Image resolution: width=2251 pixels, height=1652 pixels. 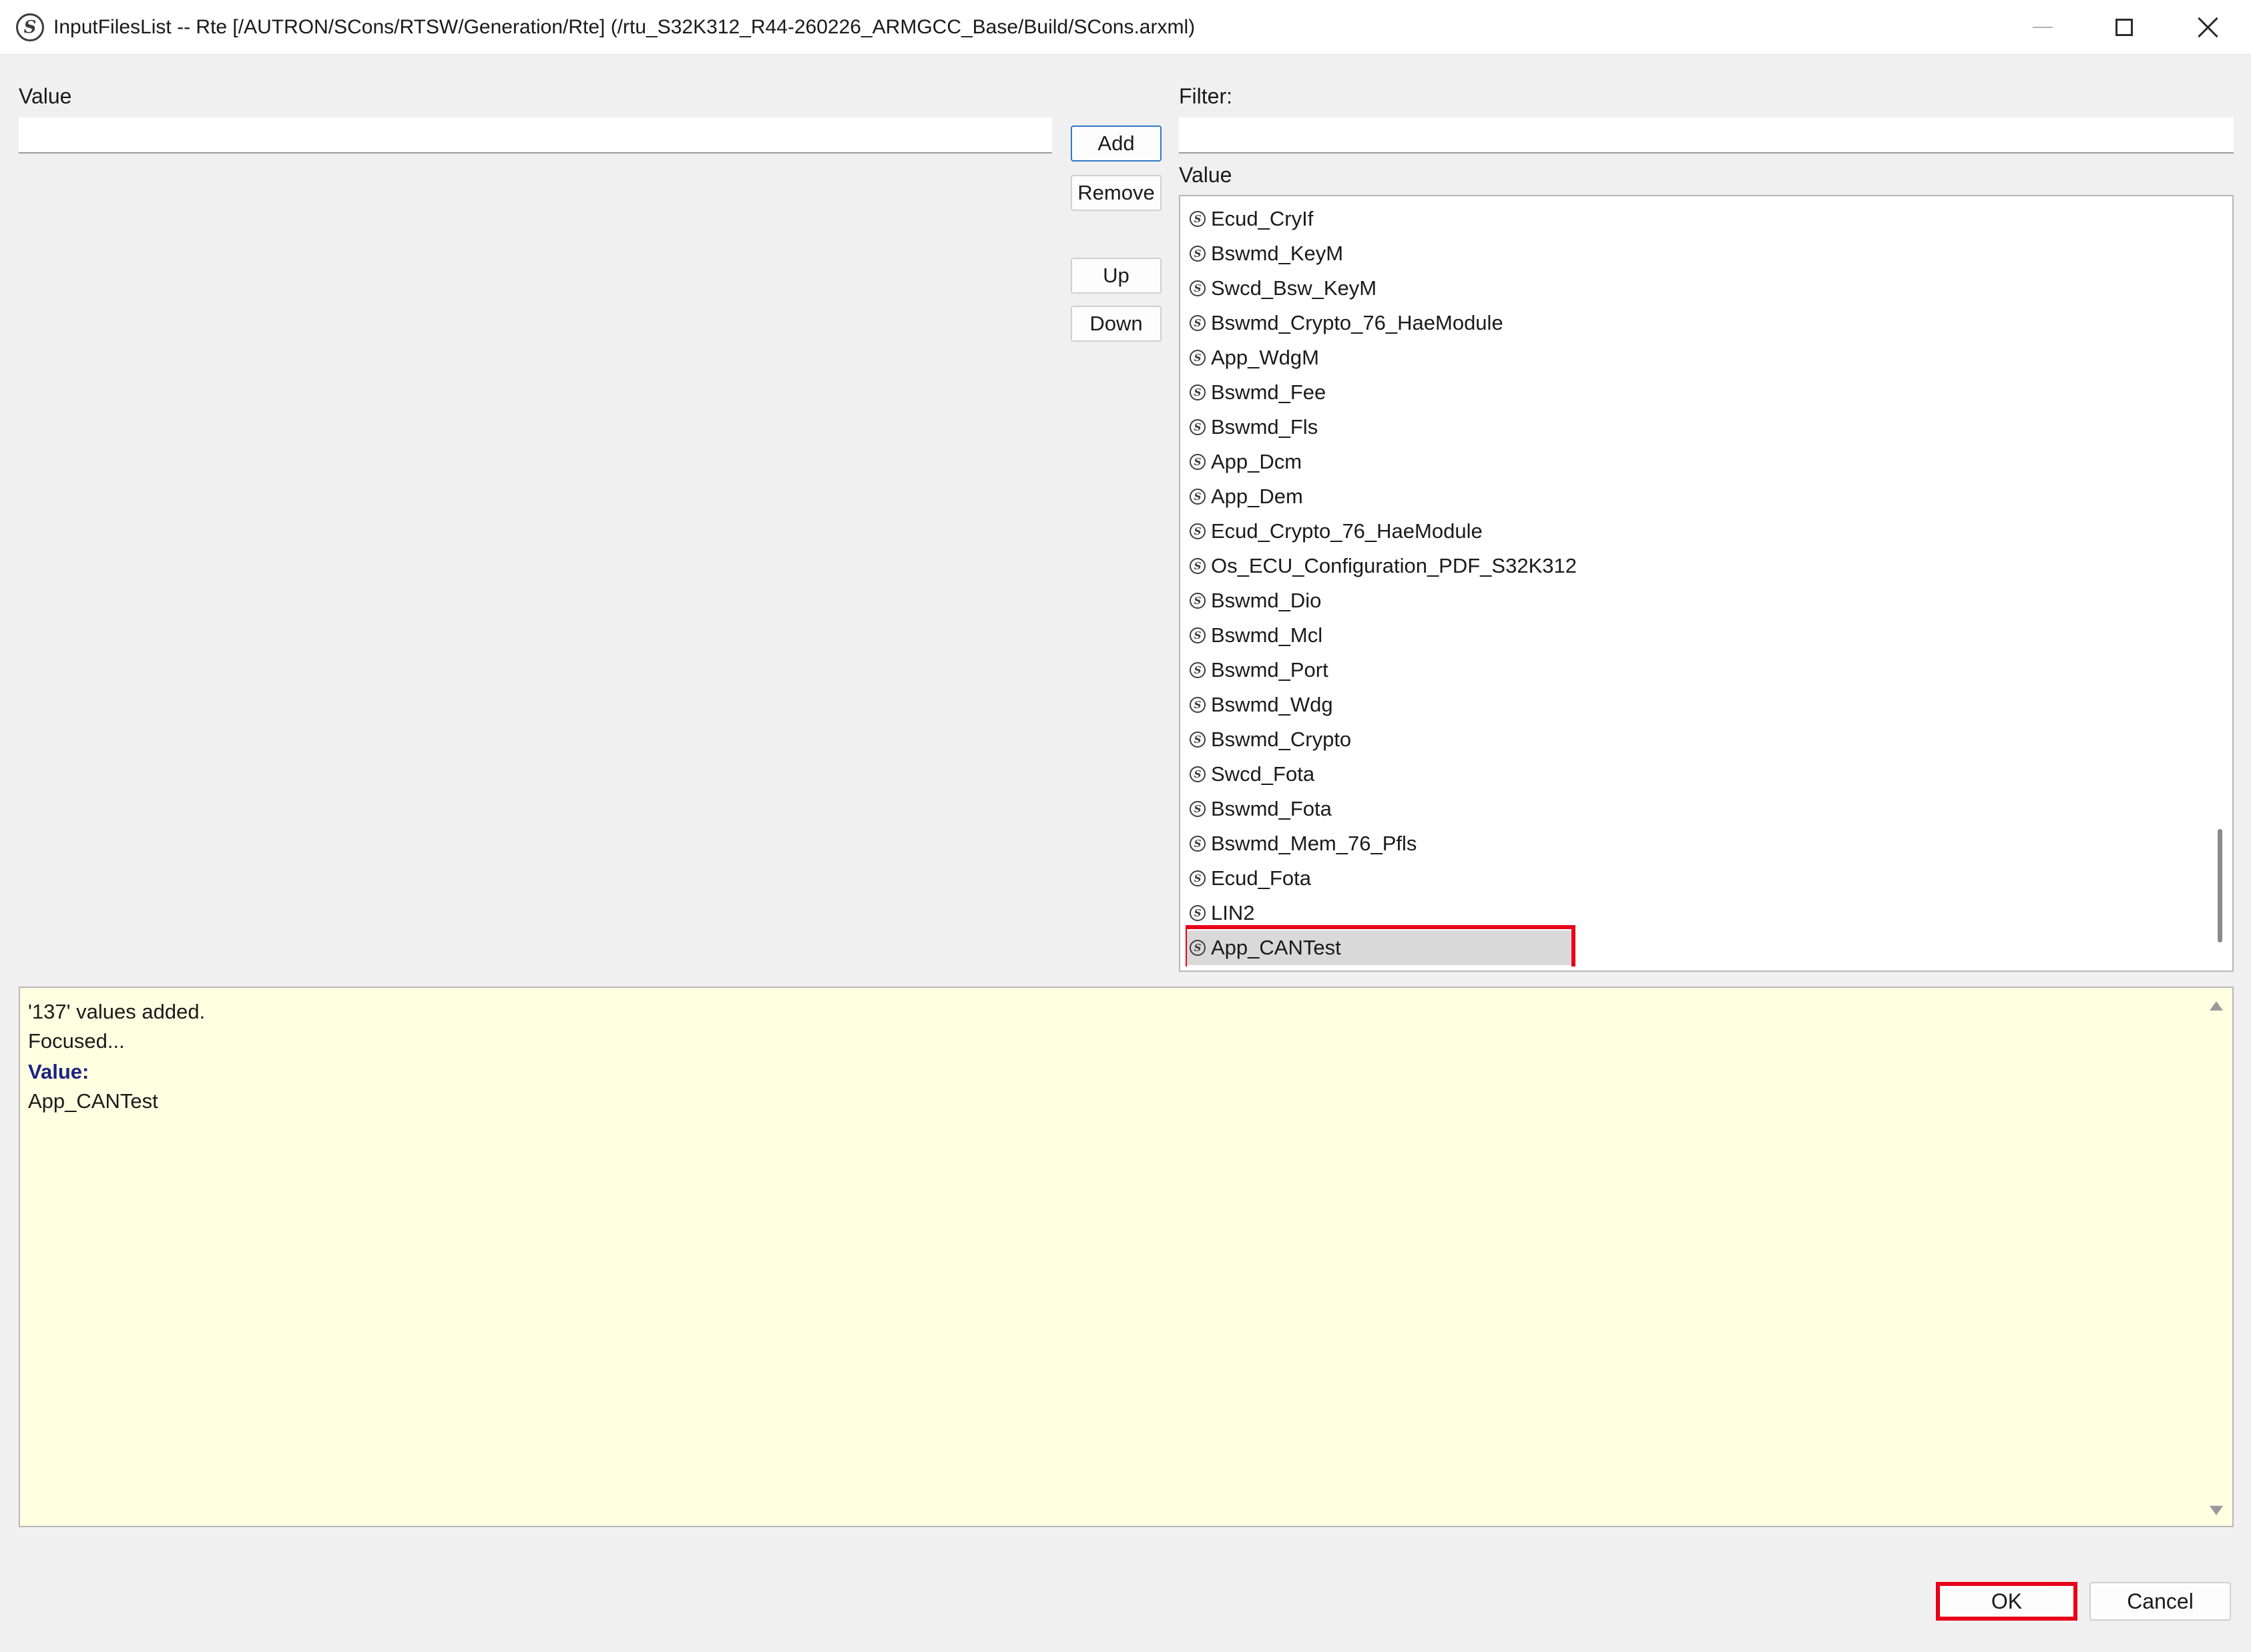 What do you see at coordinates (2006, 1601) in the screenshot?
I see `ok-button: OK` at bounding box center [2006, 1601].